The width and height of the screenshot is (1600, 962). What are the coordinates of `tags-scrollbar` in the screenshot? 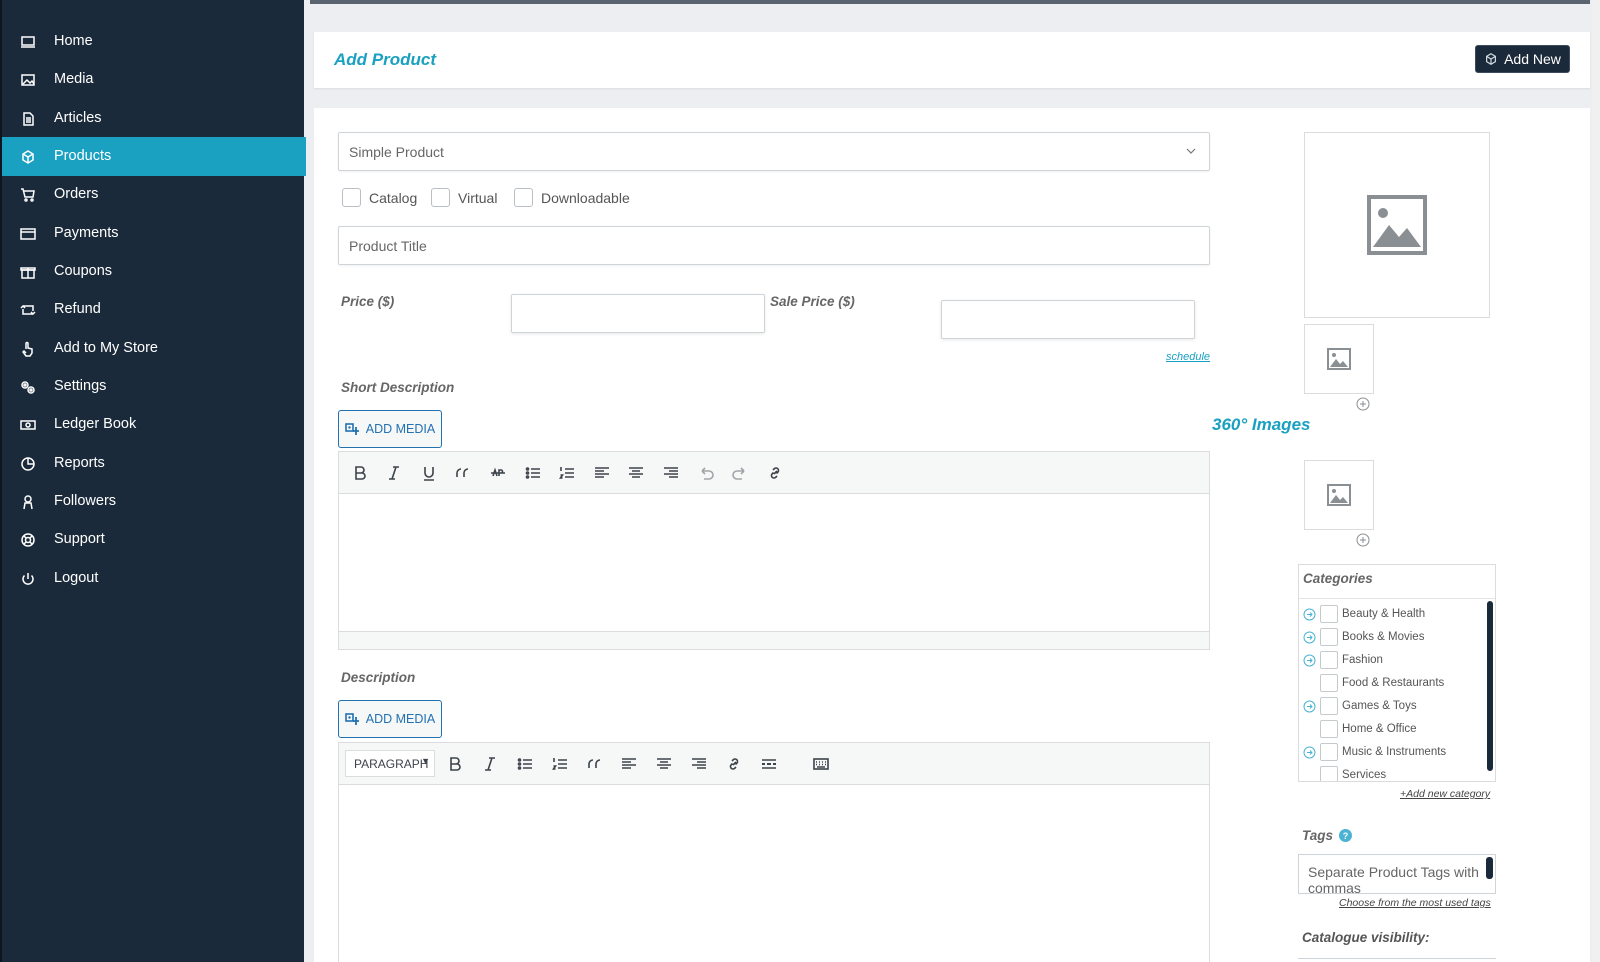 It's located at (1489, 868).